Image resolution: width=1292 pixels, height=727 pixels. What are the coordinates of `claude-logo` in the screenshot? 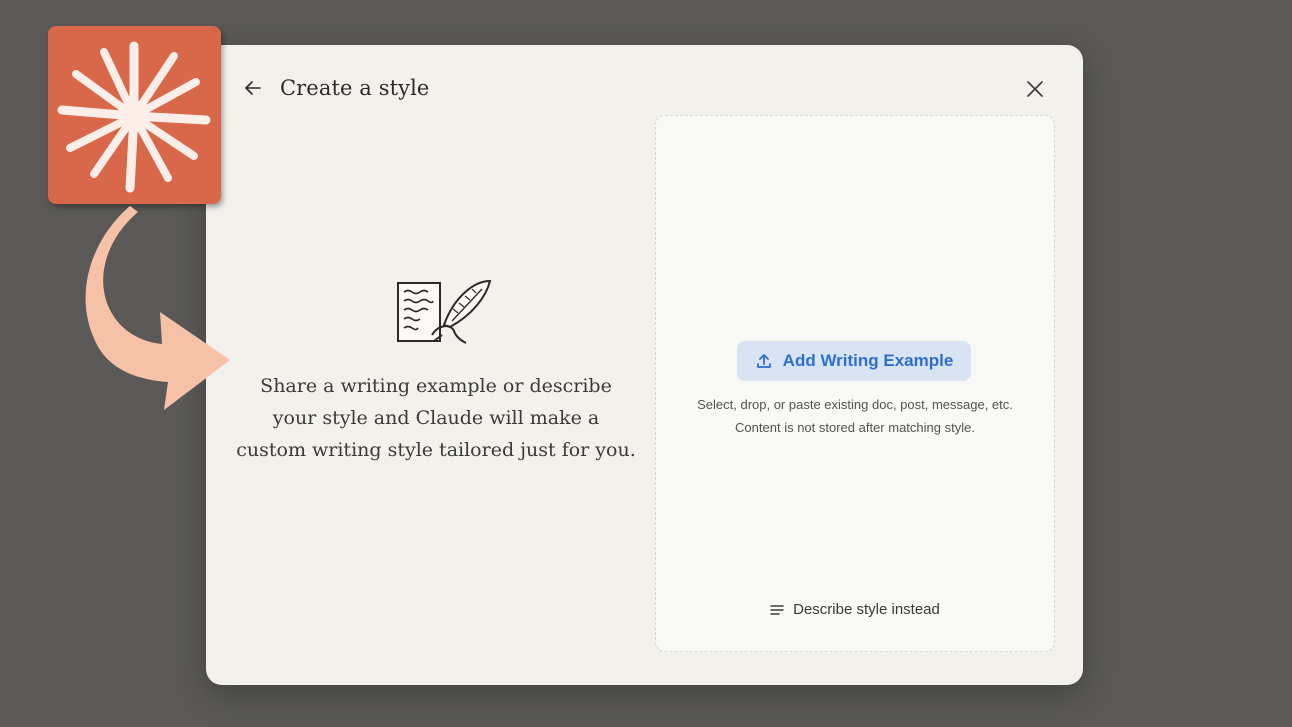 It's located at (134, 115).